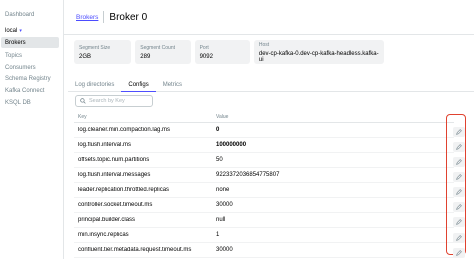 The width and height of the screenshot is (474, 259). I want to click on breadcrumb-brokers: Brokers, so click(87, 17).